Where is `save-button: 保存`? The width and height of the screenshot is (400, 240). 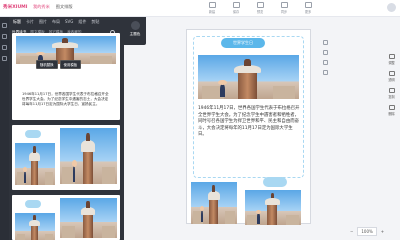
save-button: 保存 is located at coordinates (236, 8).